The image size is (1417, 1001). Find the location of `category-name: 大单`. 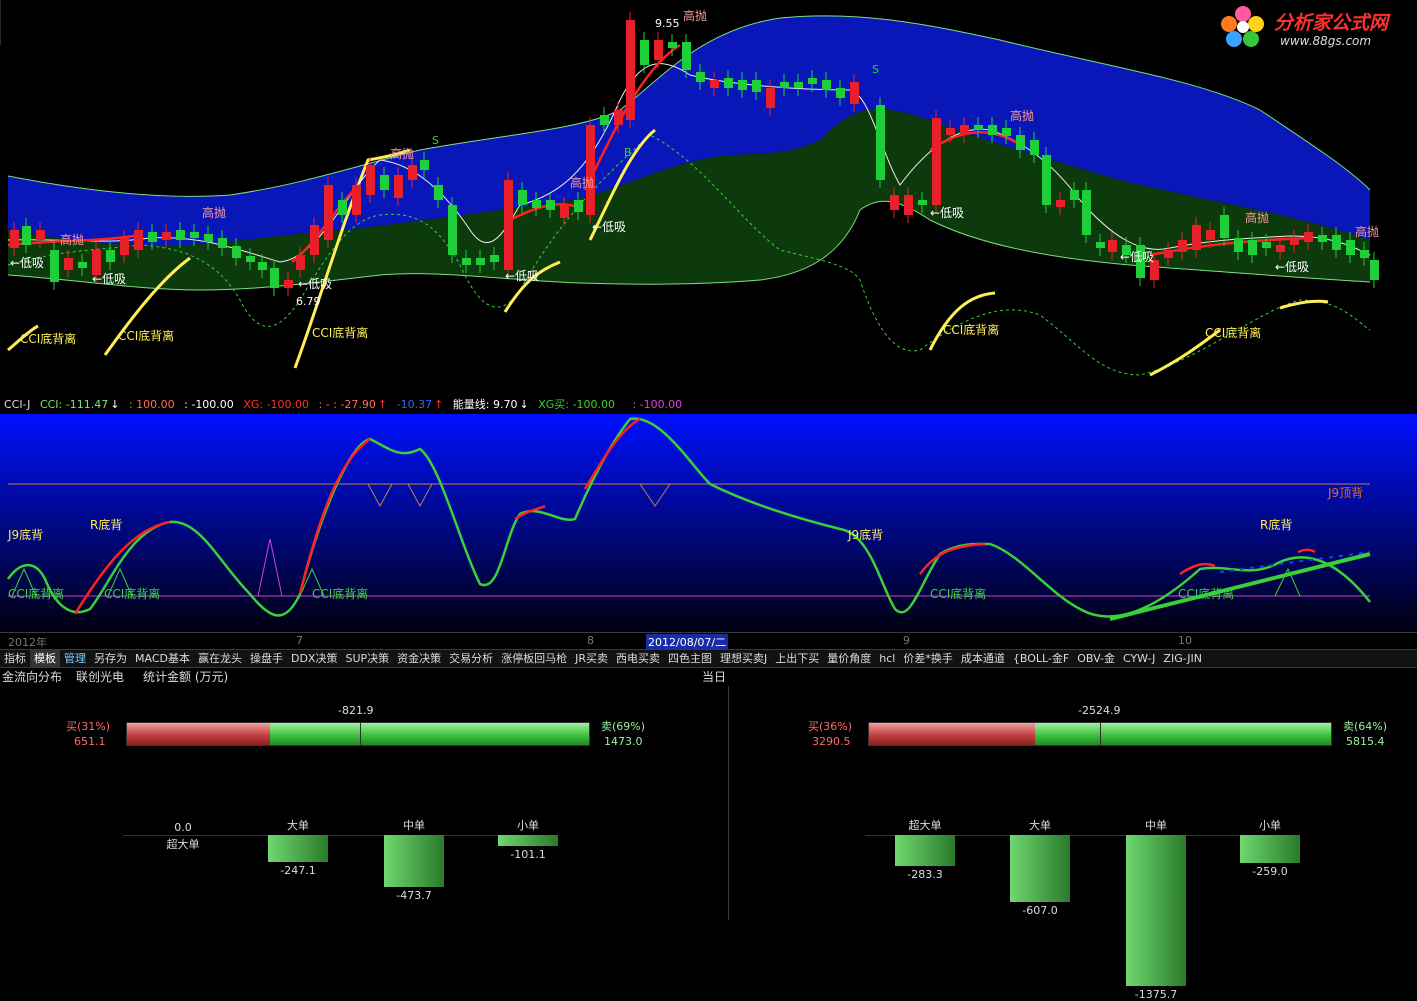

category-name: 大单 is located at coordinates (1040, 825).